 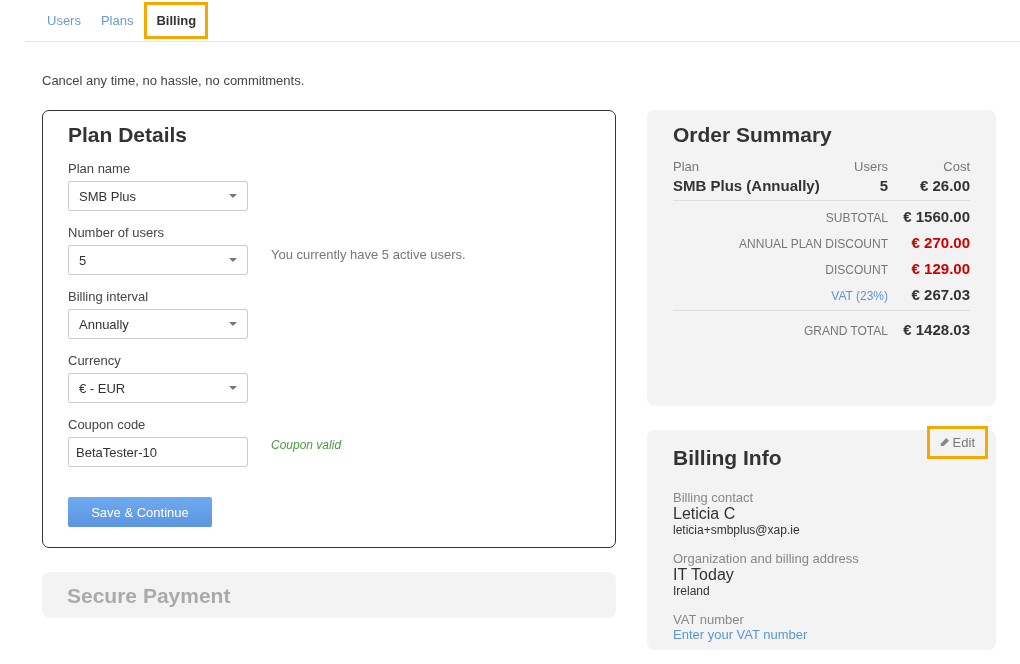 What do you see at coordinates (149, 596) in the screenshot?
I see `section-title: Secure Payment` at bounding box center [149, 596].